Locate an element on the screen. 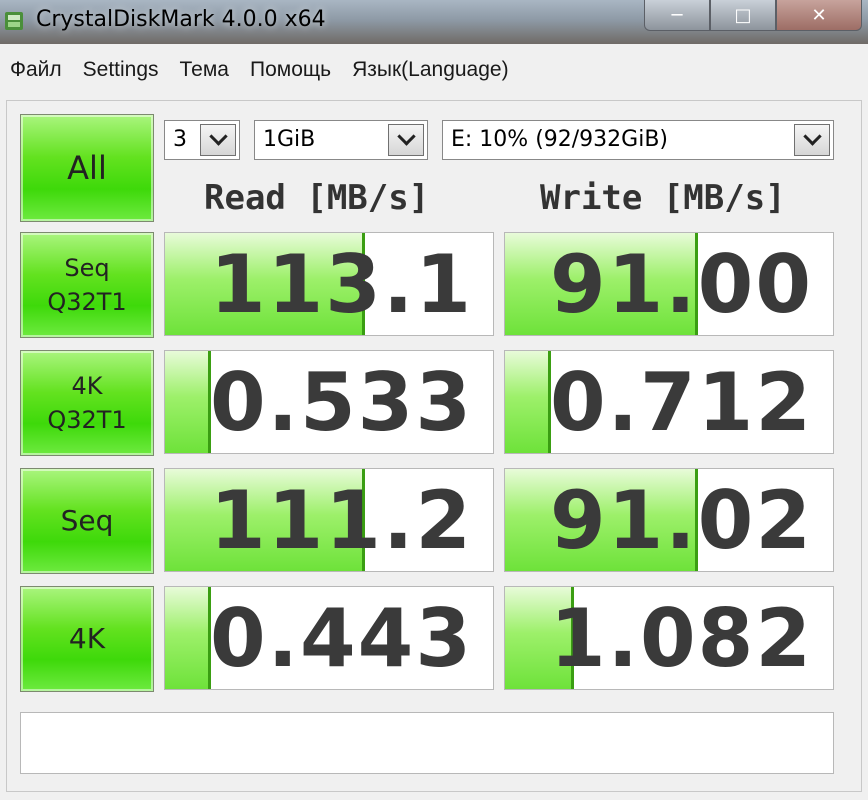 The width and height of the screenshot is (868, 800). menu-settings: Settings is located at coordinates (121, 70).